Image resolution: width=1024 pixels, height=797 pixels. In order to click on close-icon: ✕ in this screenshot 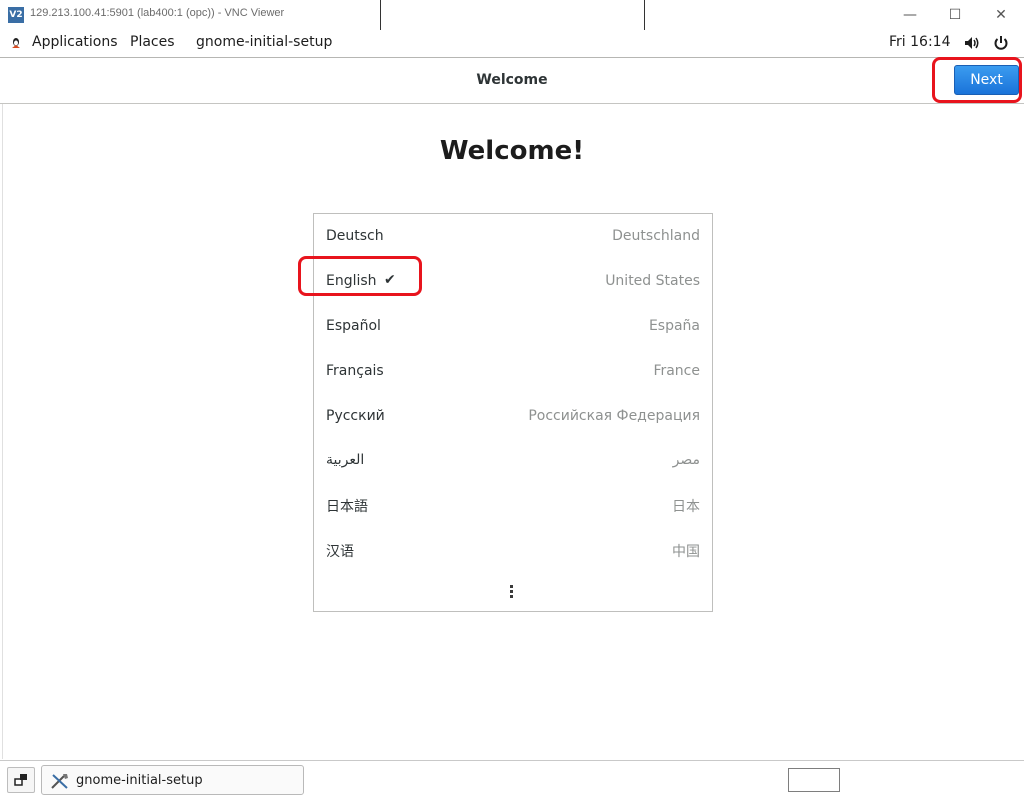, I will do `click(1001, 15)`.